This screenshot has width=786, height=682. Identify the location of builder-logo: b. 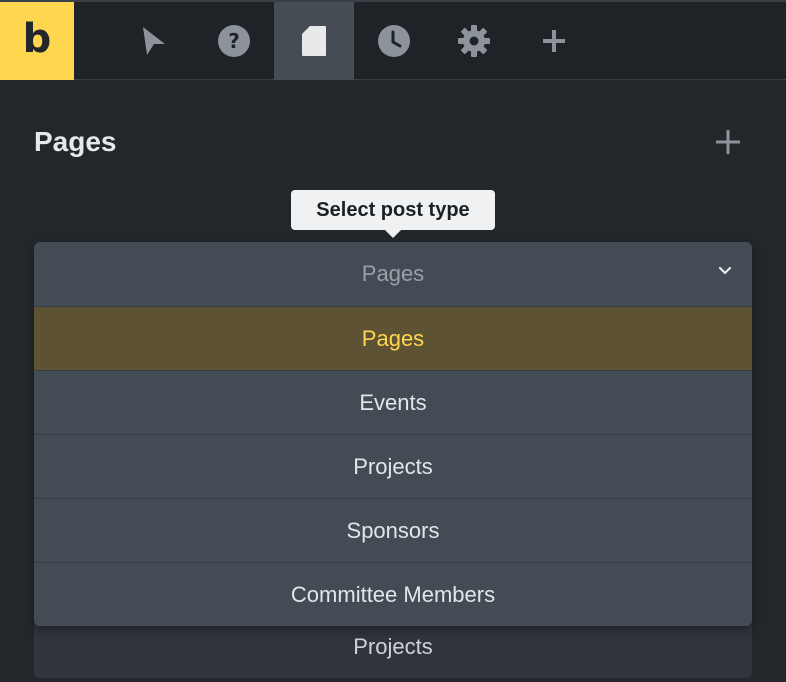
(37, 41).